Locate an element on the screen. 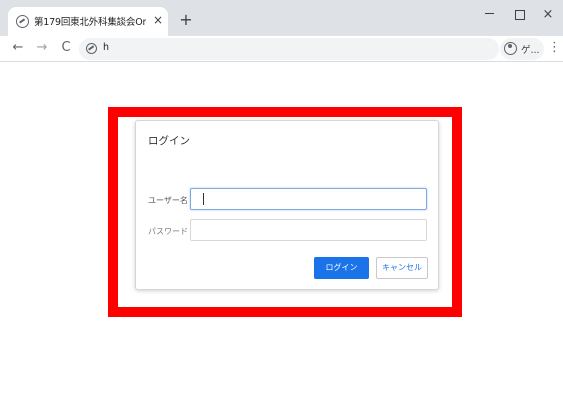 This screenshot has height=416, width=563. browser-titlebar: 第179回東北外科集談会Online × + × is located at coordinates (281, 18).